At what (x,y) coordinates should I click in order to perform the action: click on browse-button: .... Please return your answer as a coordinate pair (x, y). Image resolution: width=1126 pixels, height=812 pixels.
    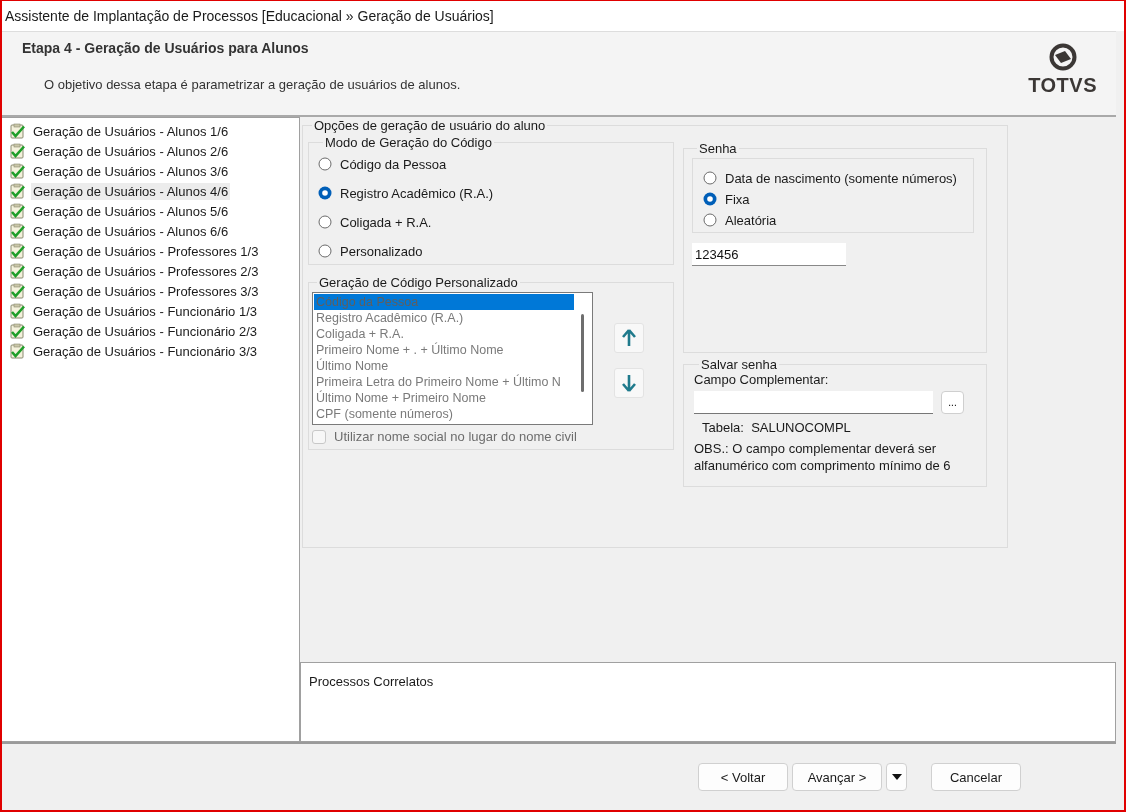
    Looking at the image, I should click on (952, 402).